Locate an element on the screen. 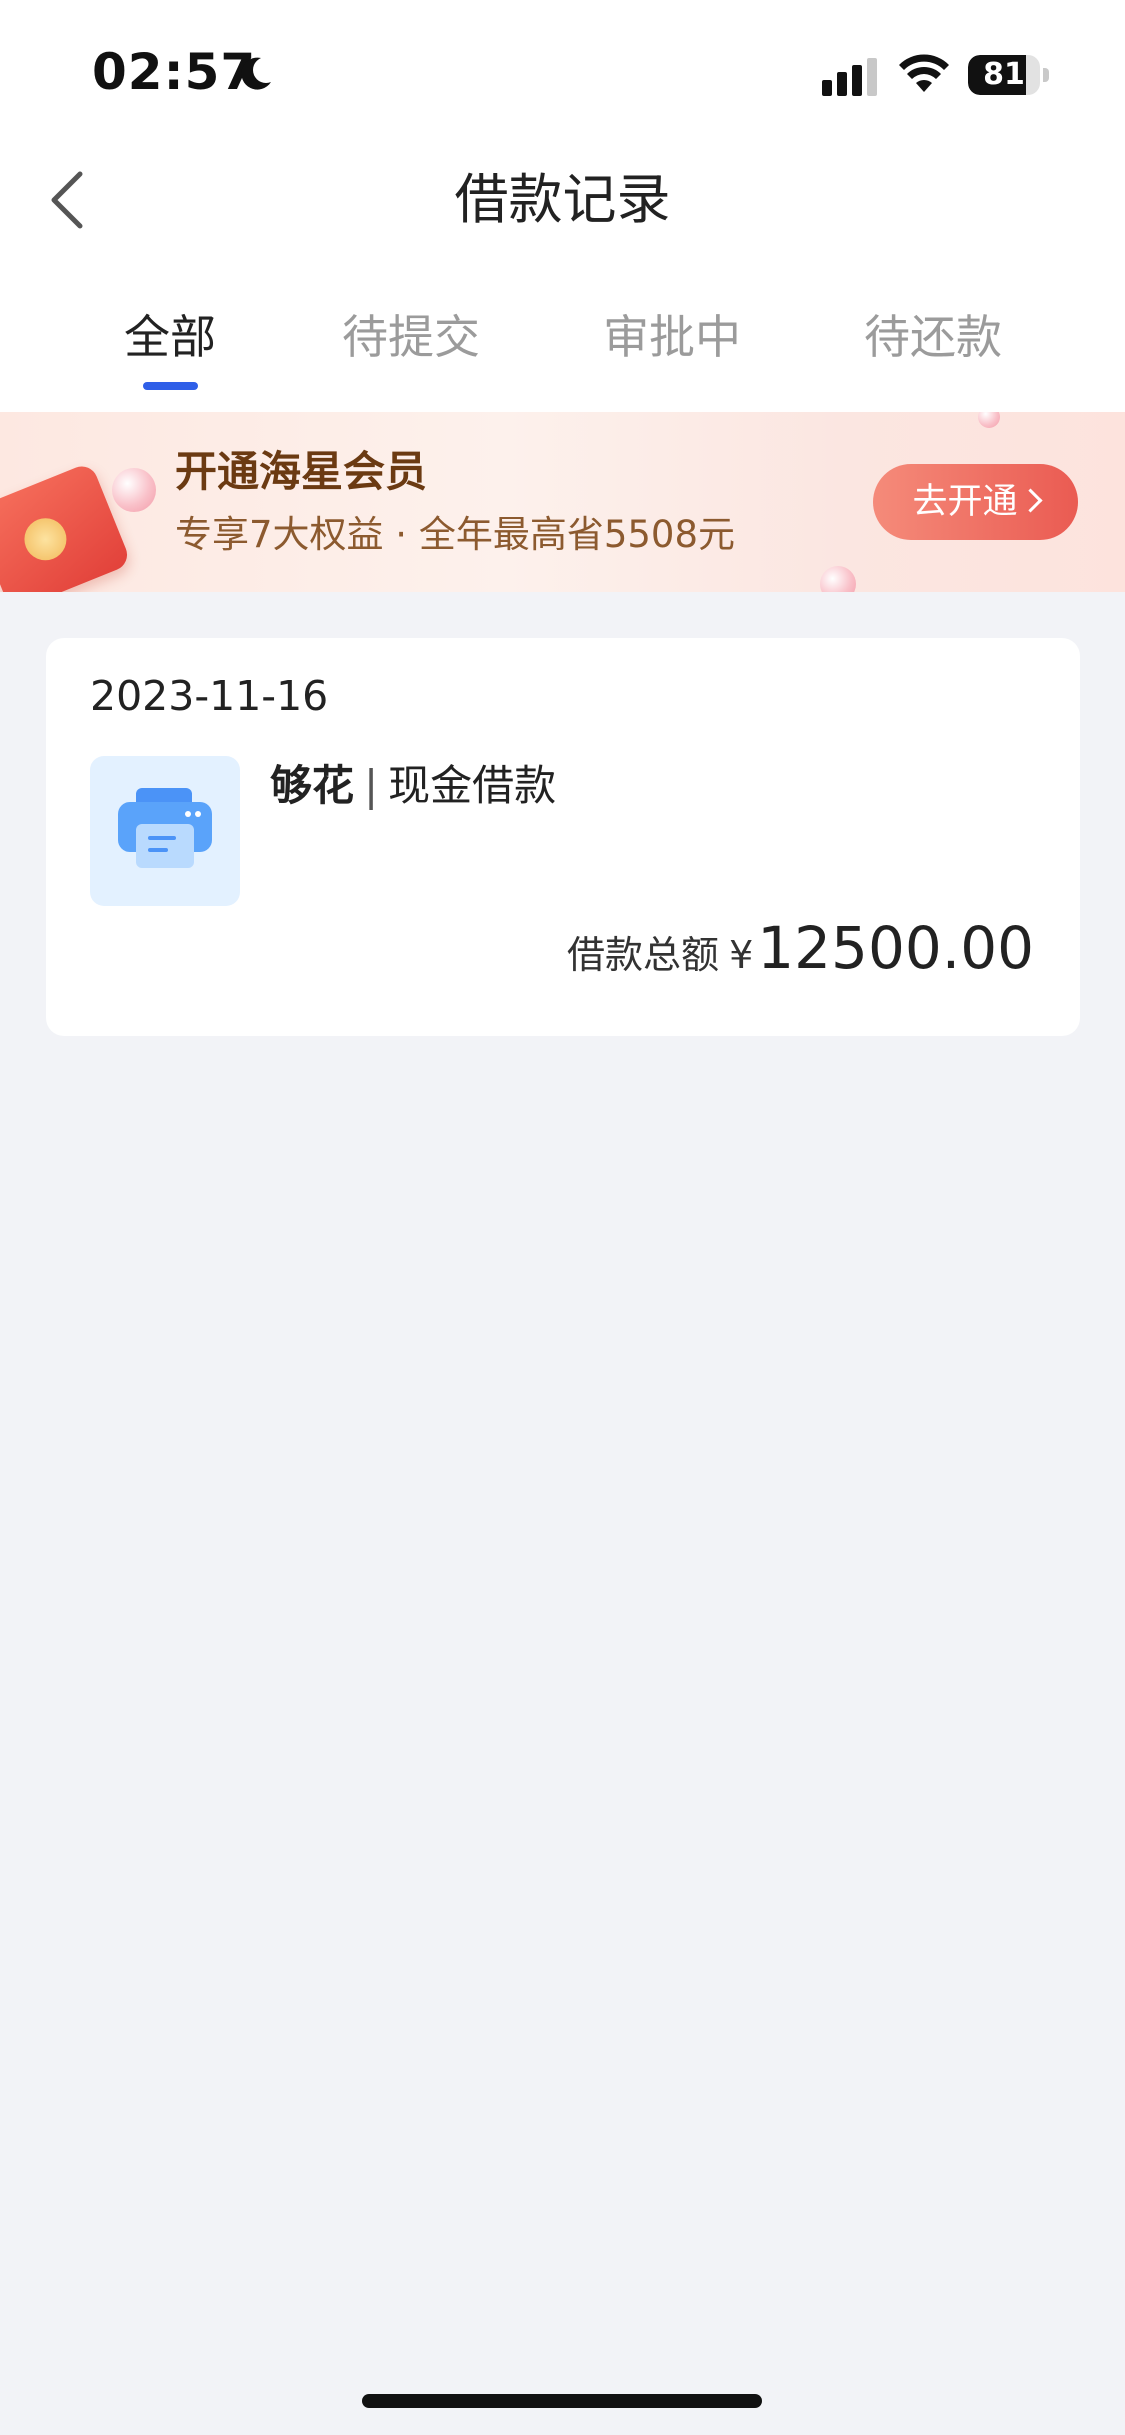 This screenshot has height=2435, width=1125. loan-amount-row: 借款总额 ¥12500.00 is located at coordinates (800, 954).